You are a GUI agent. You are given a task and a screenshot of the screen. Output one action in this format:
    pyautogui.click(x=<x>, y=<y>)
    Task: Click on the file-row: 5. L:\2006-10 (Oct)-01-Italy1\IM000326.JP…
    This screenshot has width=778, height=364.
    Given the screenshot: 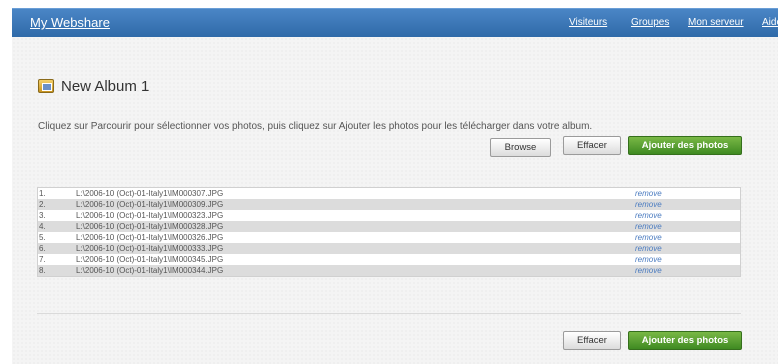 What is the action you would take?
    pyautogui.click(x=389, y=237)
    